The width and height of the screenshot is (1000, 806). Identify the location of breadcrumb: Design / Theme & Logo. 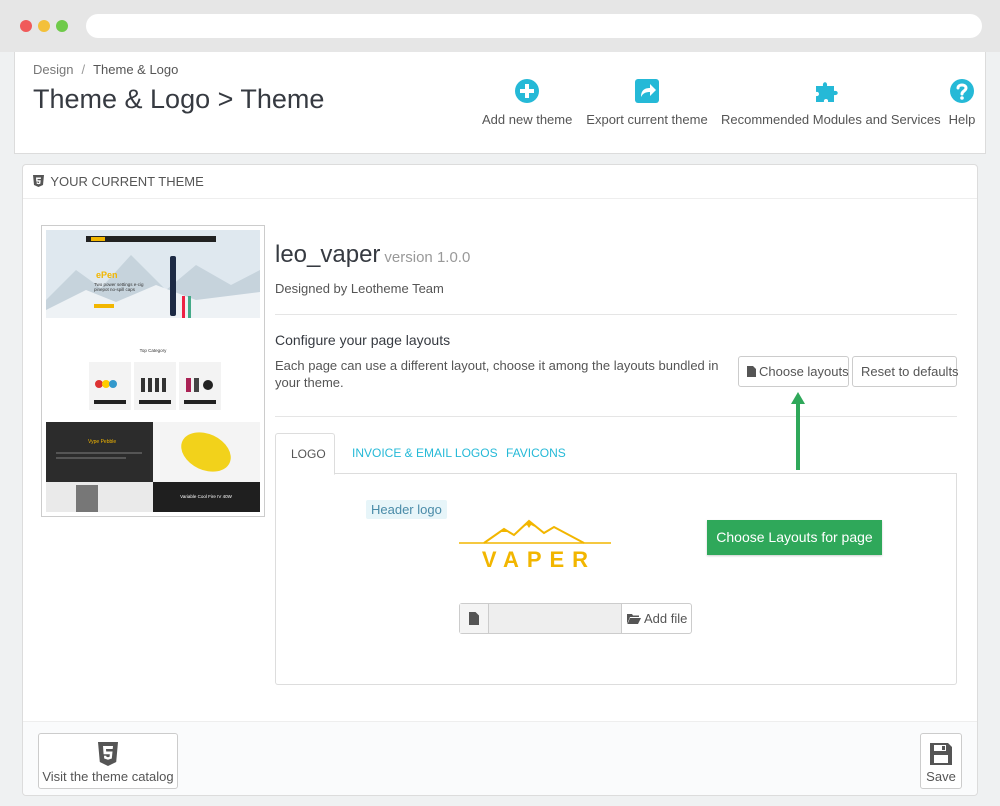
(105, 69).